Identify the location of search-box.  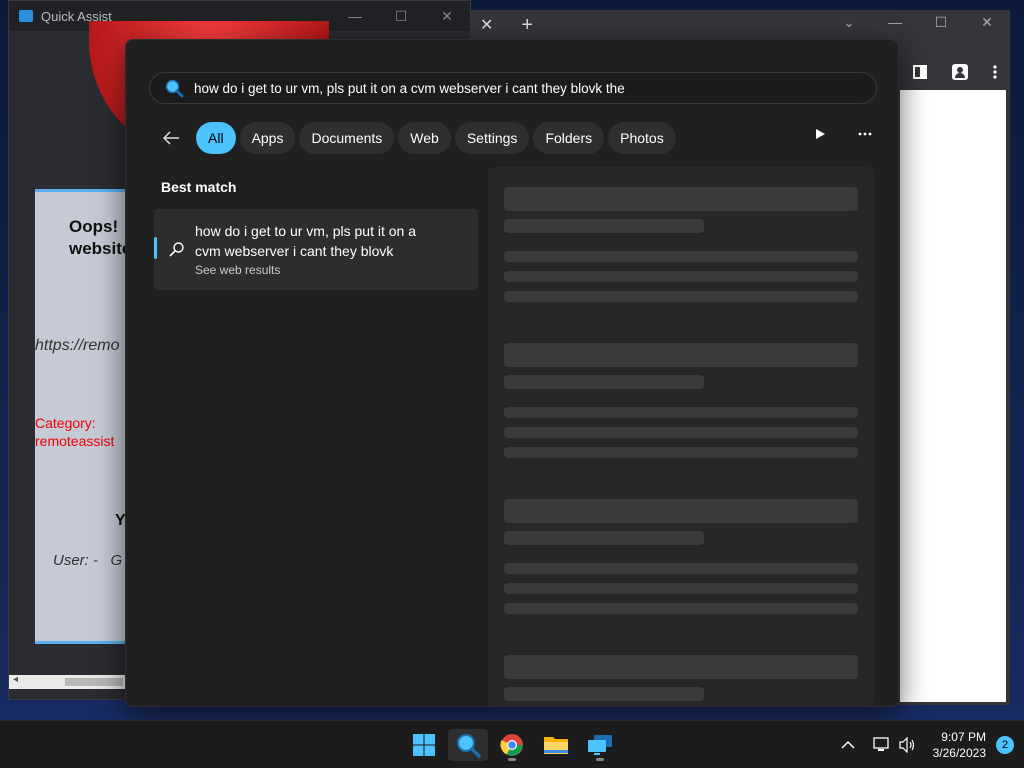
(513, 88).